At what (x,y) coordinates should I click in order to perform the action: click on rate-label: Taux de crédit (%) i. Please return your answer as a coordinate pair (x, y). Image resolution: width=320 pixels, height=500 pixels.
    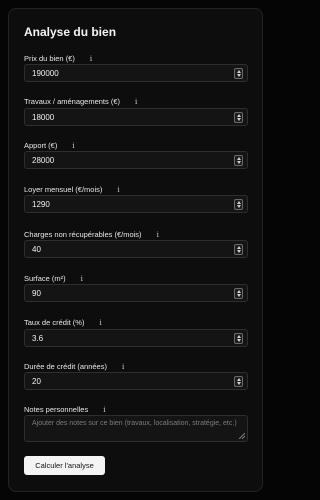
    Looking at the image, I should click on (63, 322).